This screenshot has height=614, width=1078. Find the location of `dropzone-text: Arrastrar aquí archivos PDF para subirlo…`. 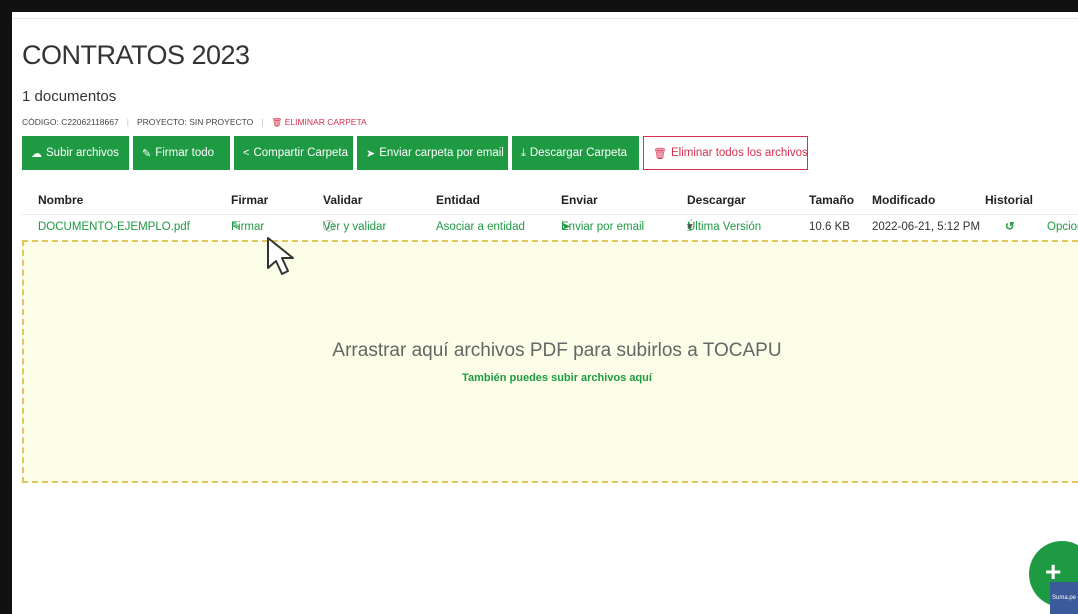

dropzone-text: Arrastrar aquí archivos PDF para subirlo… is located at coordinates (557, 350).